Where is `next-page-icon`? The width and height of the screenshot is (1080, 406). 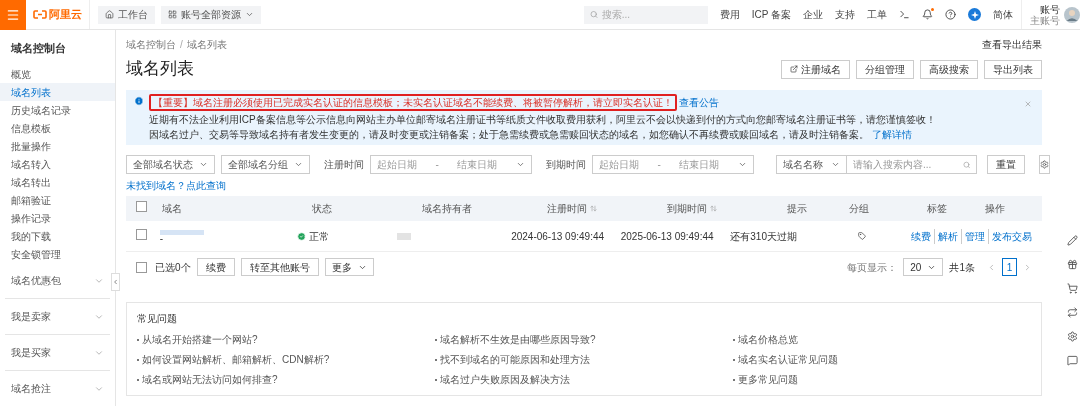 next-page-icon is located at coordinates (1027, 267).